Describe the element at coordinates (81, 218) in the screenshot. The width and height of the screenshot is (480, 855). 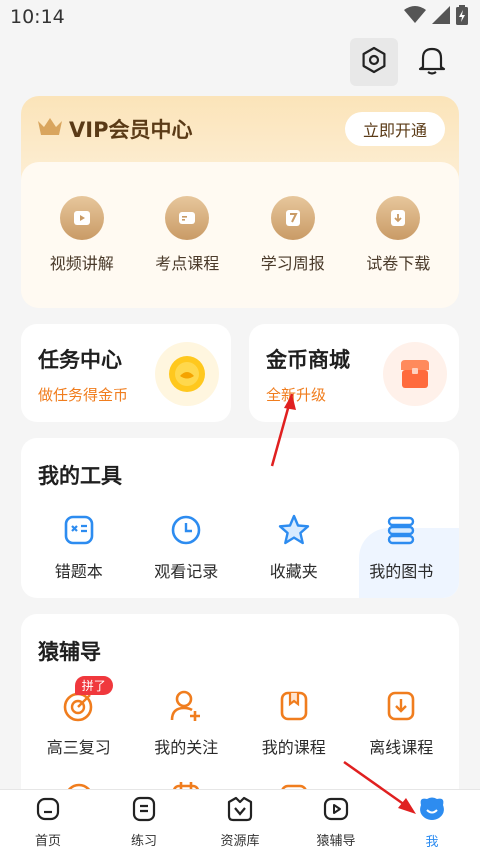
I see `video-icon` at that location.